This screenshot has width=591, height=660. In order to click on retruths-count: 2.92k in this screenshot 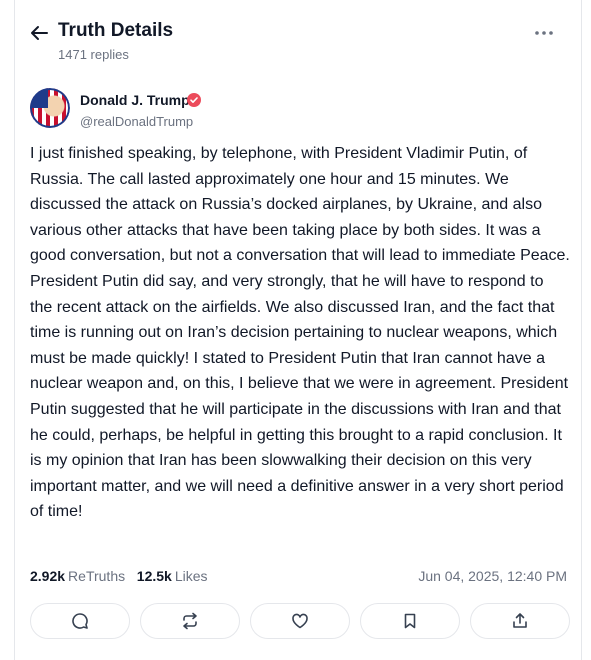, I will do `click(47, 576)`.